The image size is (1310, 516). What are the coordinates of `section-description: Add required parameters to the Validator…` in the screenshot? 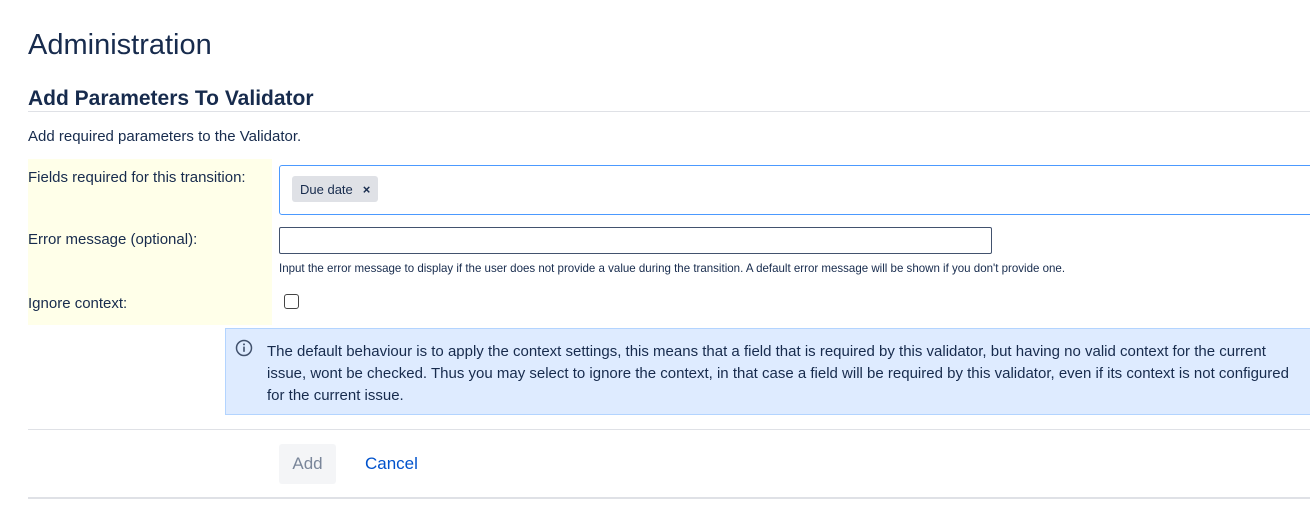 It's located at (165, 136).